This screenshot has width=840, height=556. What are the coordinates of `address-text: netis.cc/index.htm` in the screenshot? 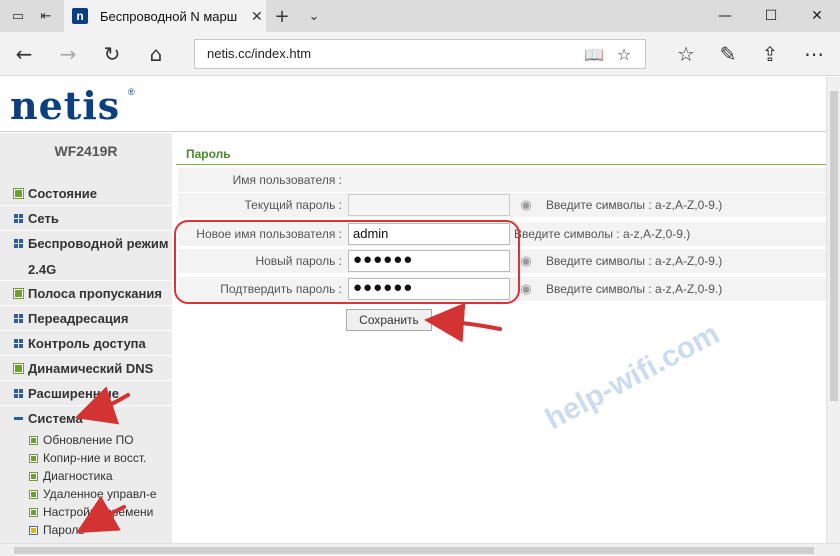 It's located at (259, 53).